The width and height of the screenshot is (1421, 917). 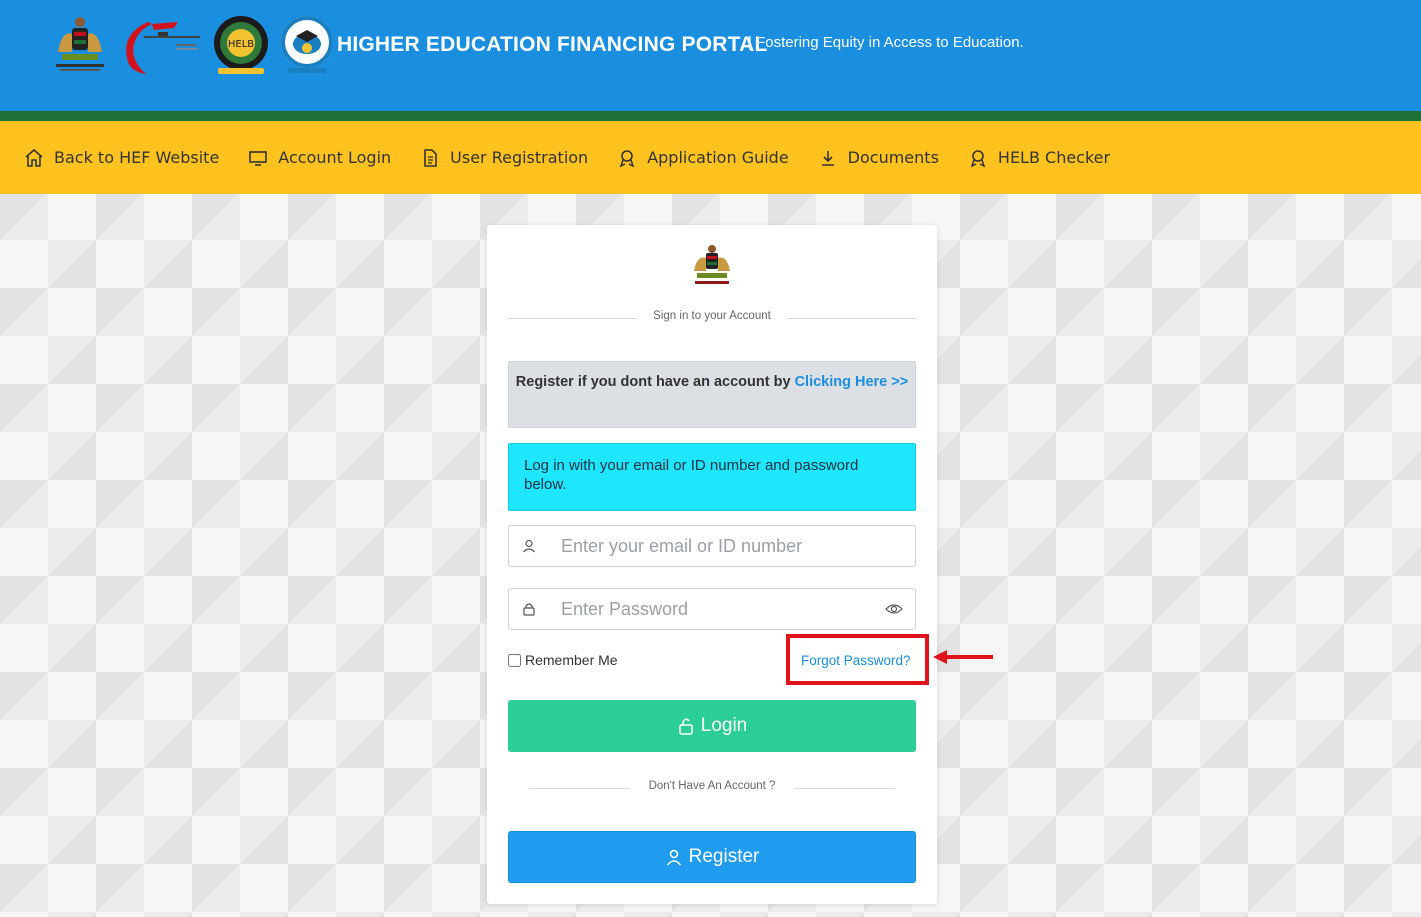 I want to click on nav-user-registration: User Registration, so click(x=504, y=158).